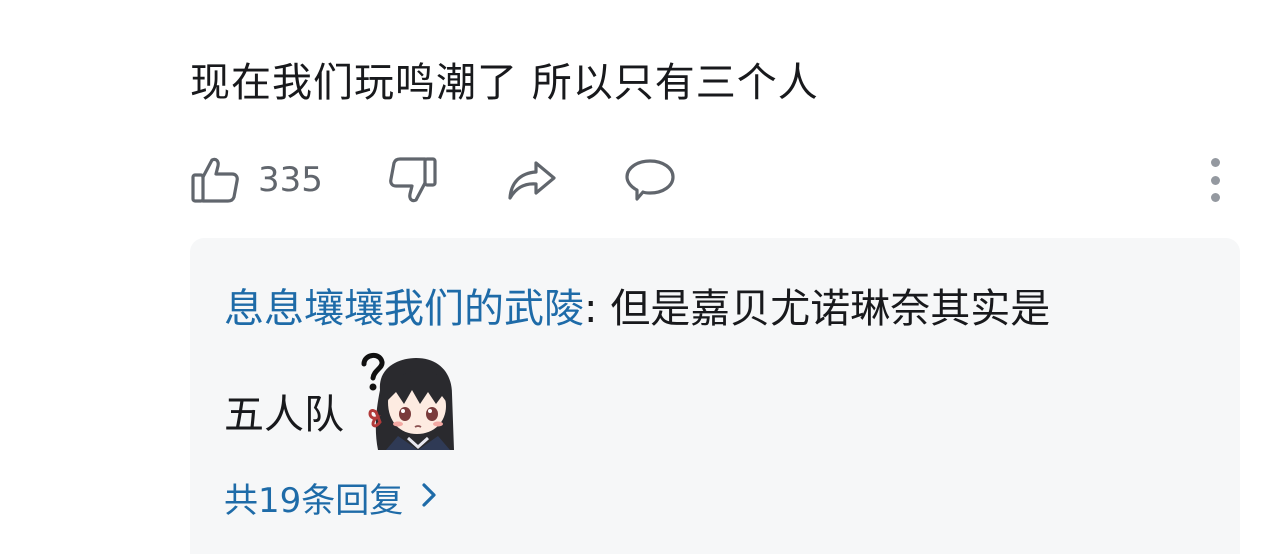 Image resolution: width=1279 pixels, height=554 pixels. I want to click on share-icon, so click(532, 180).